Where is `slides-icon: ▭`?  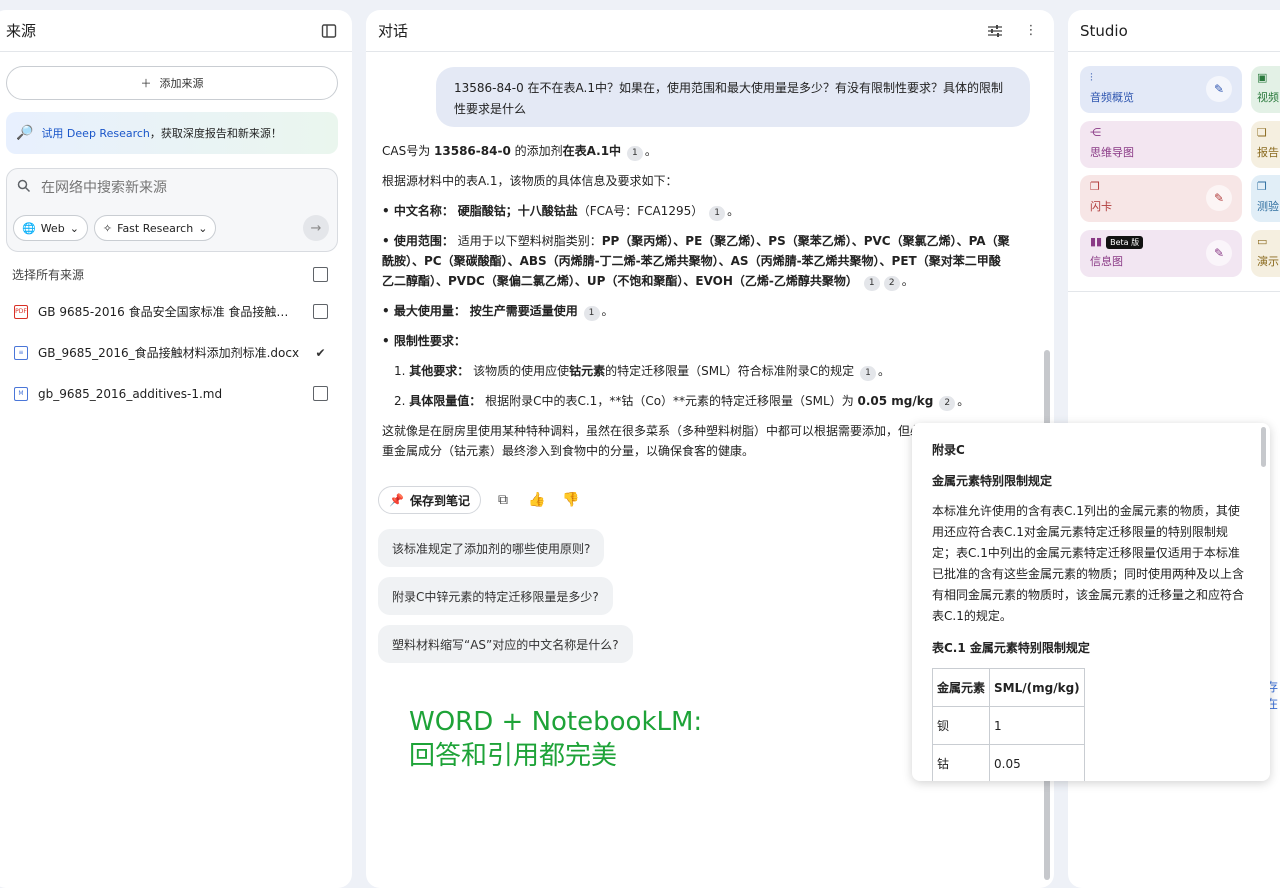 slides-icon: ▭ is located at coordinates (1262, 241).